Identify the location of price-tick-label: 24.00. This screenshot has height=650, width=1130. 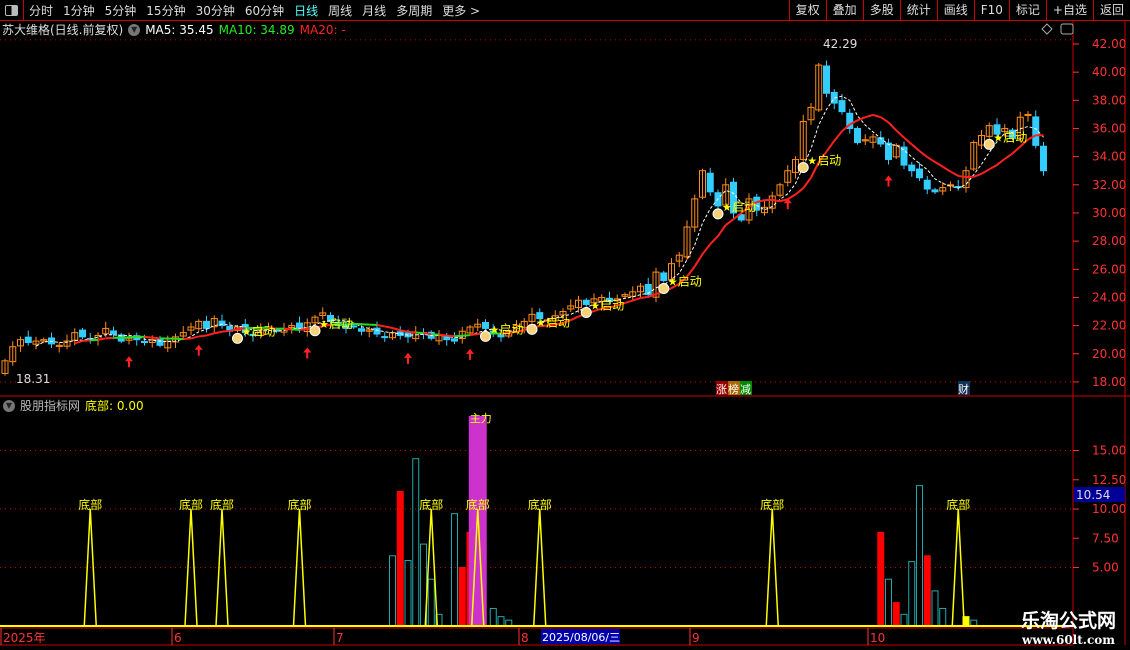
(1109, 297).